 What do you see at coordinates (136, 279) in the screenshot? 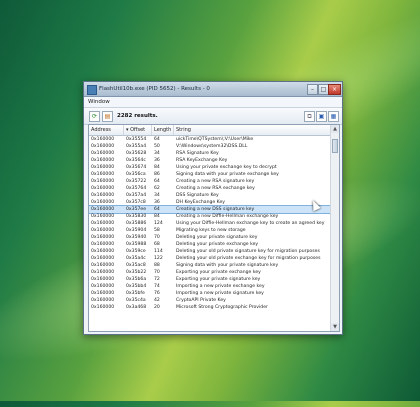
I see `cell-offset: 0x35b6a` at bounding box center [136, 279].